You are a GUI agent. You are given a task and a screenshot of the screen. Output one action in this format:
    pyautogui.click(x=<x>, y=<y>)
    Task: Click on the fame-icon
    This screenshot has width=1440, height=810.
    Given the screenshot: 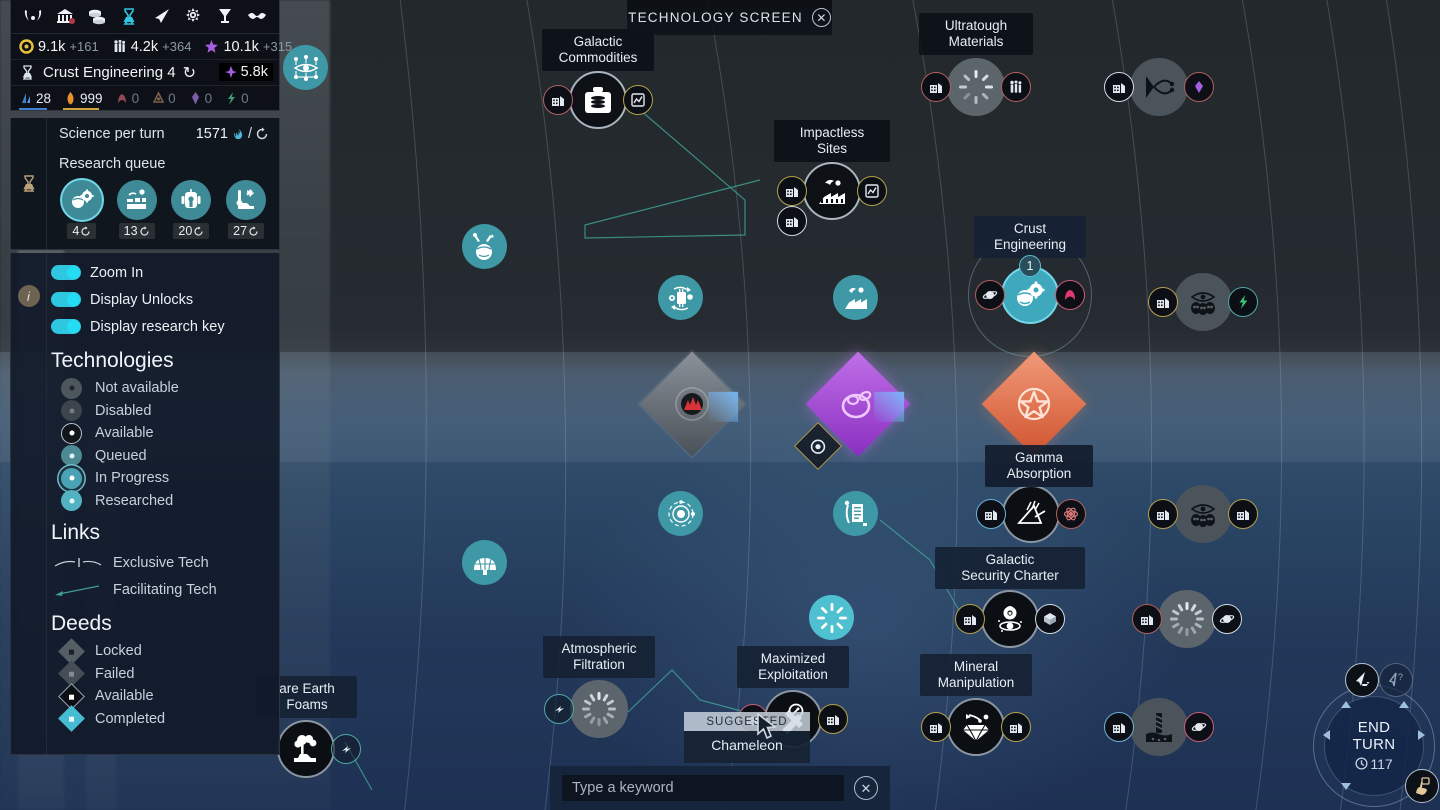 What is the action you would take?
    pyautogui.click(x=33, y=16)
    